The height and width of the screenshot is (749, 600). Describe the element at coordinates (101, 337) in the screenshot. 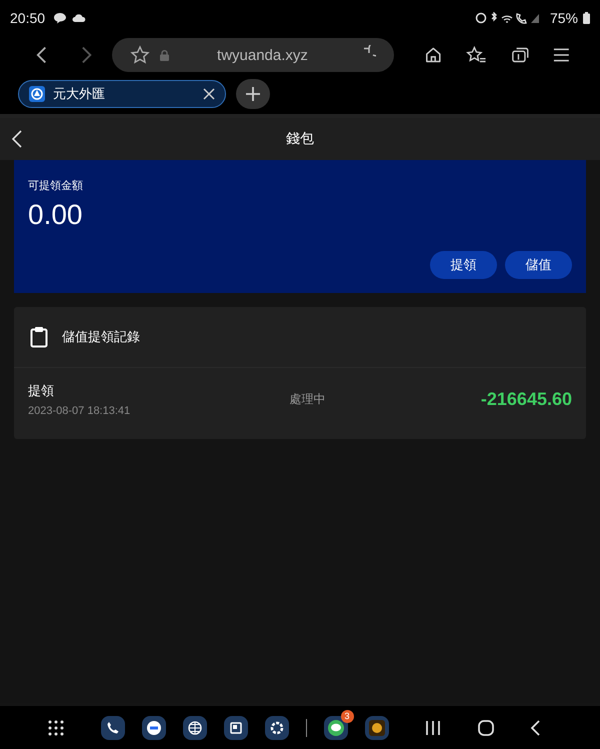

I see `records-title: 儲值提領記錄` at that location.